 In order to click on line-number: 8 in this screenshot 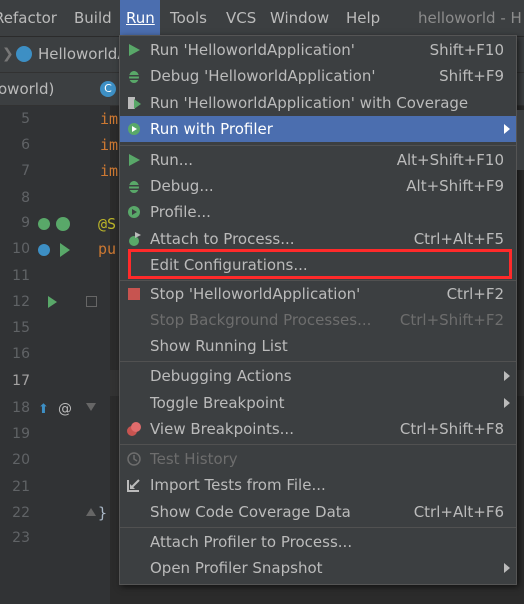, I will do `click(25, 198)`.